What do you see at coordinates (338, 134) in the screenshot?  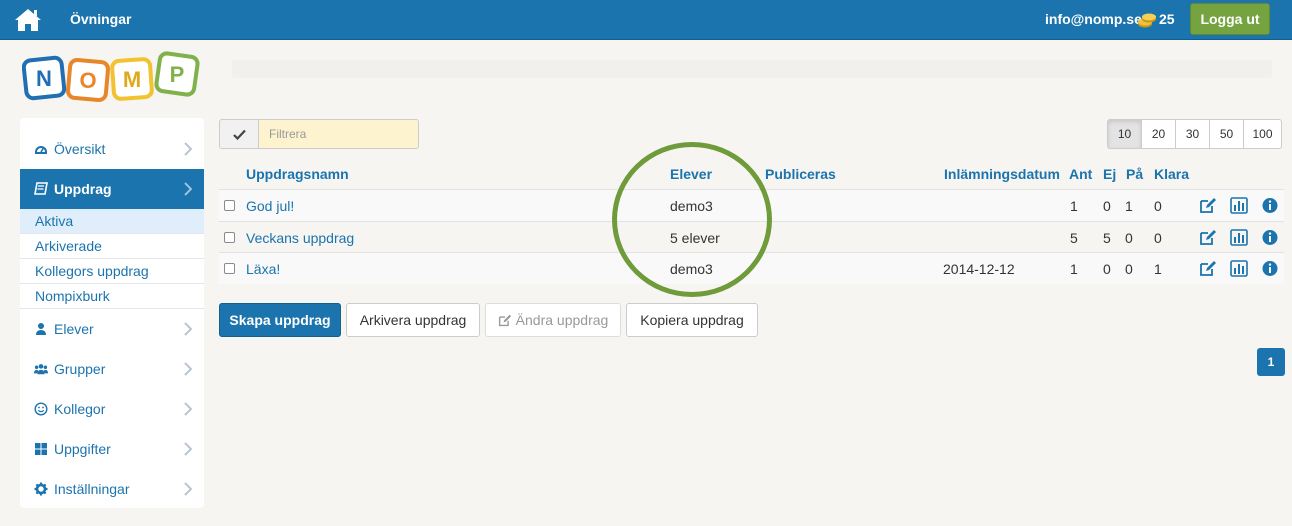 I see `filter-input` at bounding box center [338, 134].